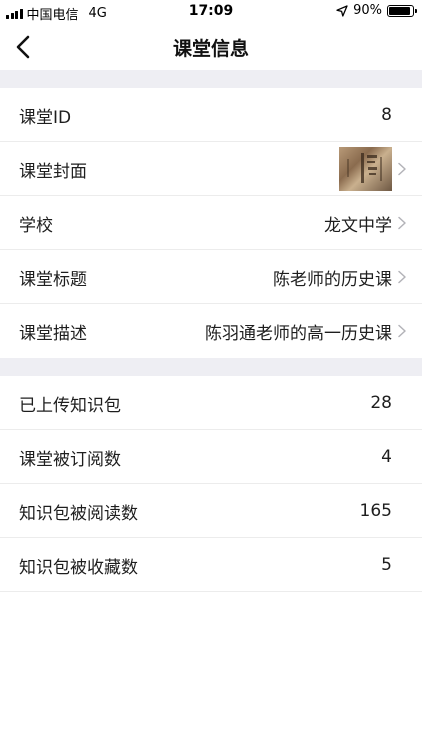 This screenshot has height=750, width=422. I want to click on row-value: 龙文中学, so click(358, 225).